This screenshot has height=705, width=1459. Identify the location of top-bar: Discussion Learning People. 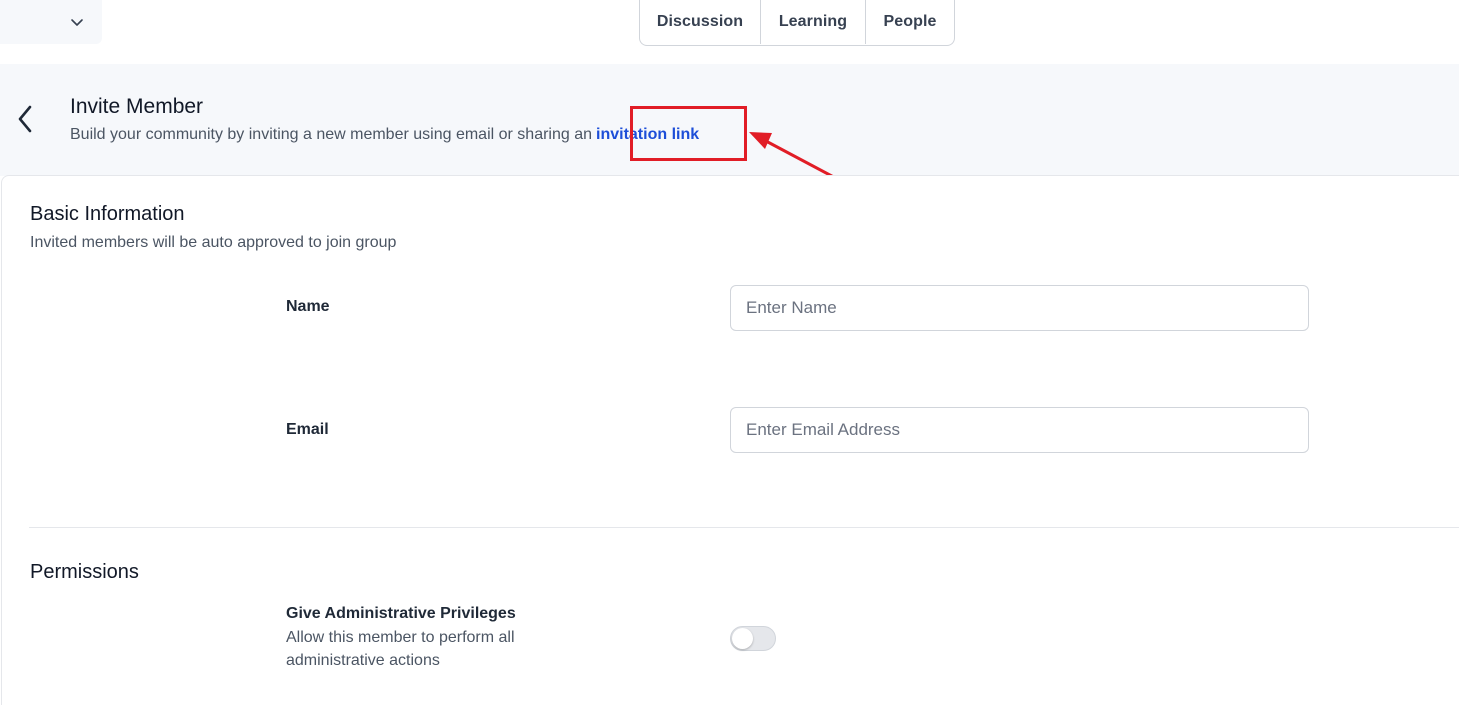
(729, 32).